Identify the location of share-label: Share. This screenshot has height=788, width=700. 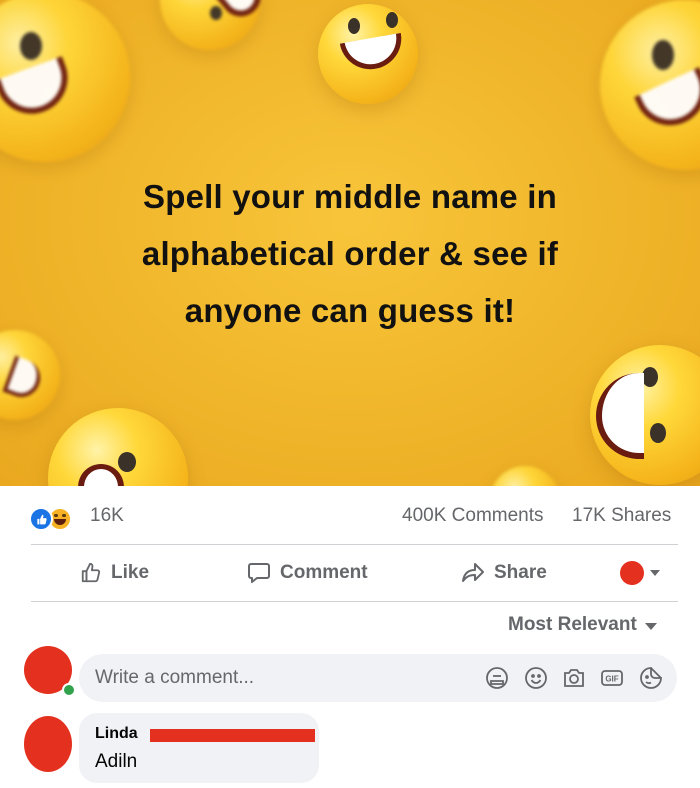
(520, 572).